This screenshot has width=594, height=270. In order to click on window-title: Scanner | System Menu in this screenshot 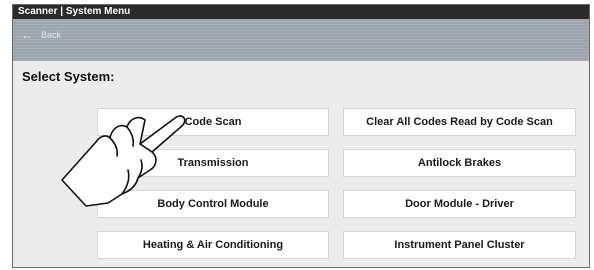, I will do `click(301, 12)`.